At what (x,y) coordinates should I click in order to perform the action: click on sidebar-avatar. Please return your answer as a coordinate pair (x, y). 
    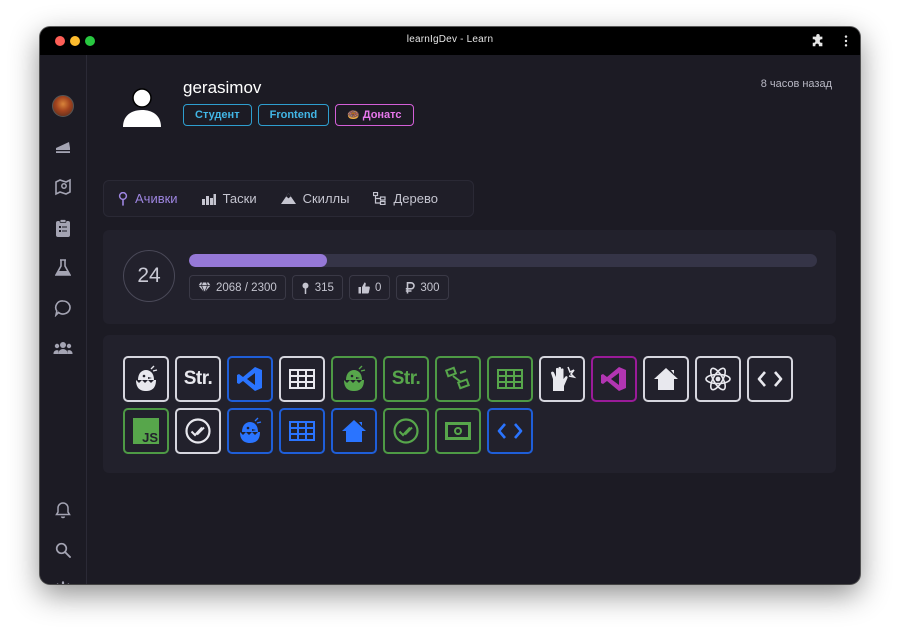
    Looking at the image, I should click on (63, 106).